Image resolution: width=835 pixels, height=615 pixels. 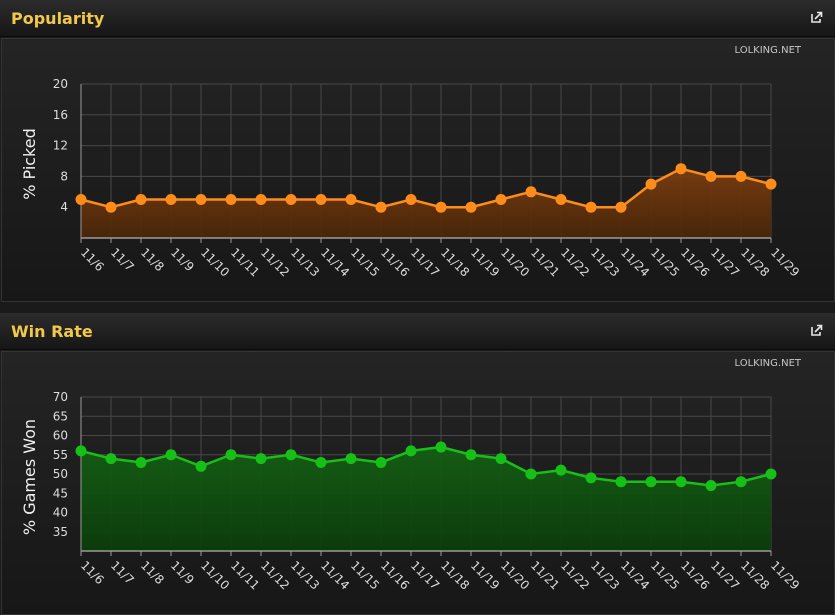 What do you see at coordinates (485, 262) in the screenshot?
I see `x-tick-label: 11/19` at bounding box center [485, 262].